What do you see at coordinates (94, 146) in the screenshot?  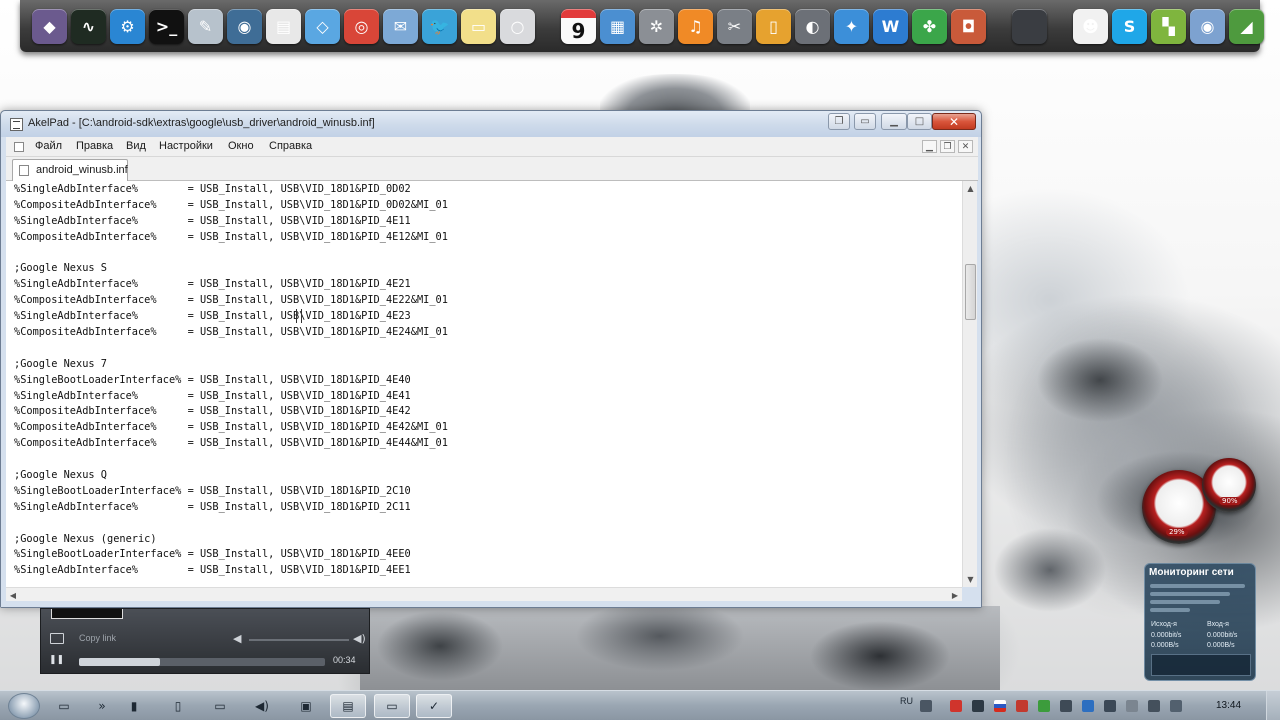 I see `menu-edit: Правка` at bounding box center [94, 146].